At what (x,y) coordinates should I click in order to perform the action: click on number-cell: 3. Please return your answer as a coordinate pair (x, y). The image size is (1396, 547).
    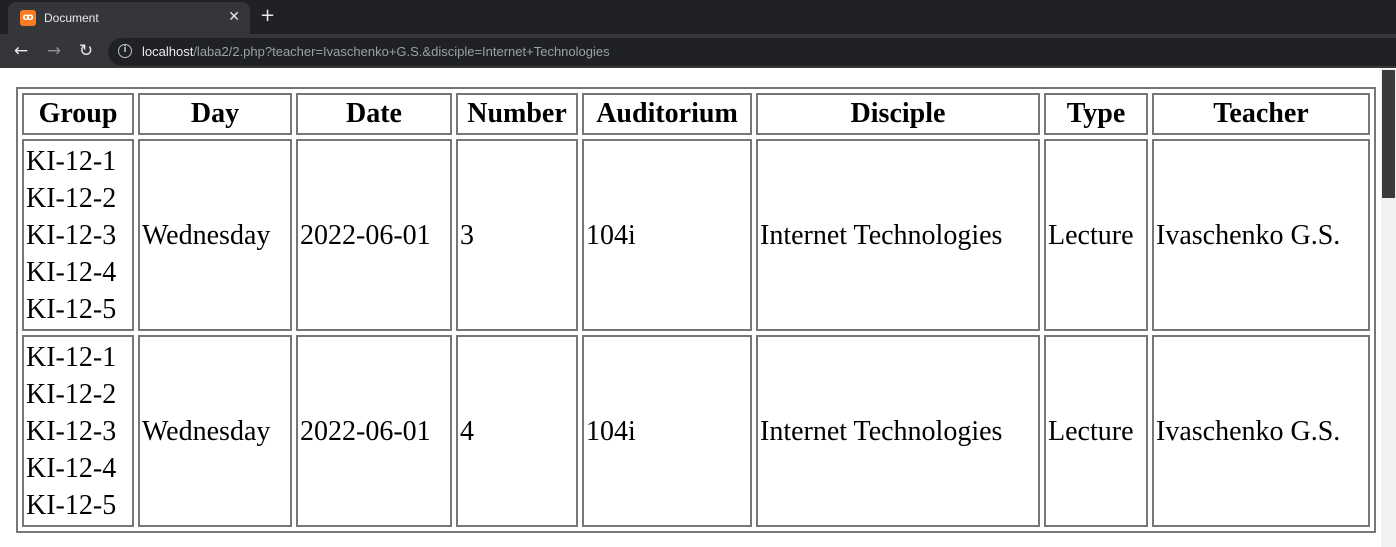
    Looking at the image, I should click on (517, 235).